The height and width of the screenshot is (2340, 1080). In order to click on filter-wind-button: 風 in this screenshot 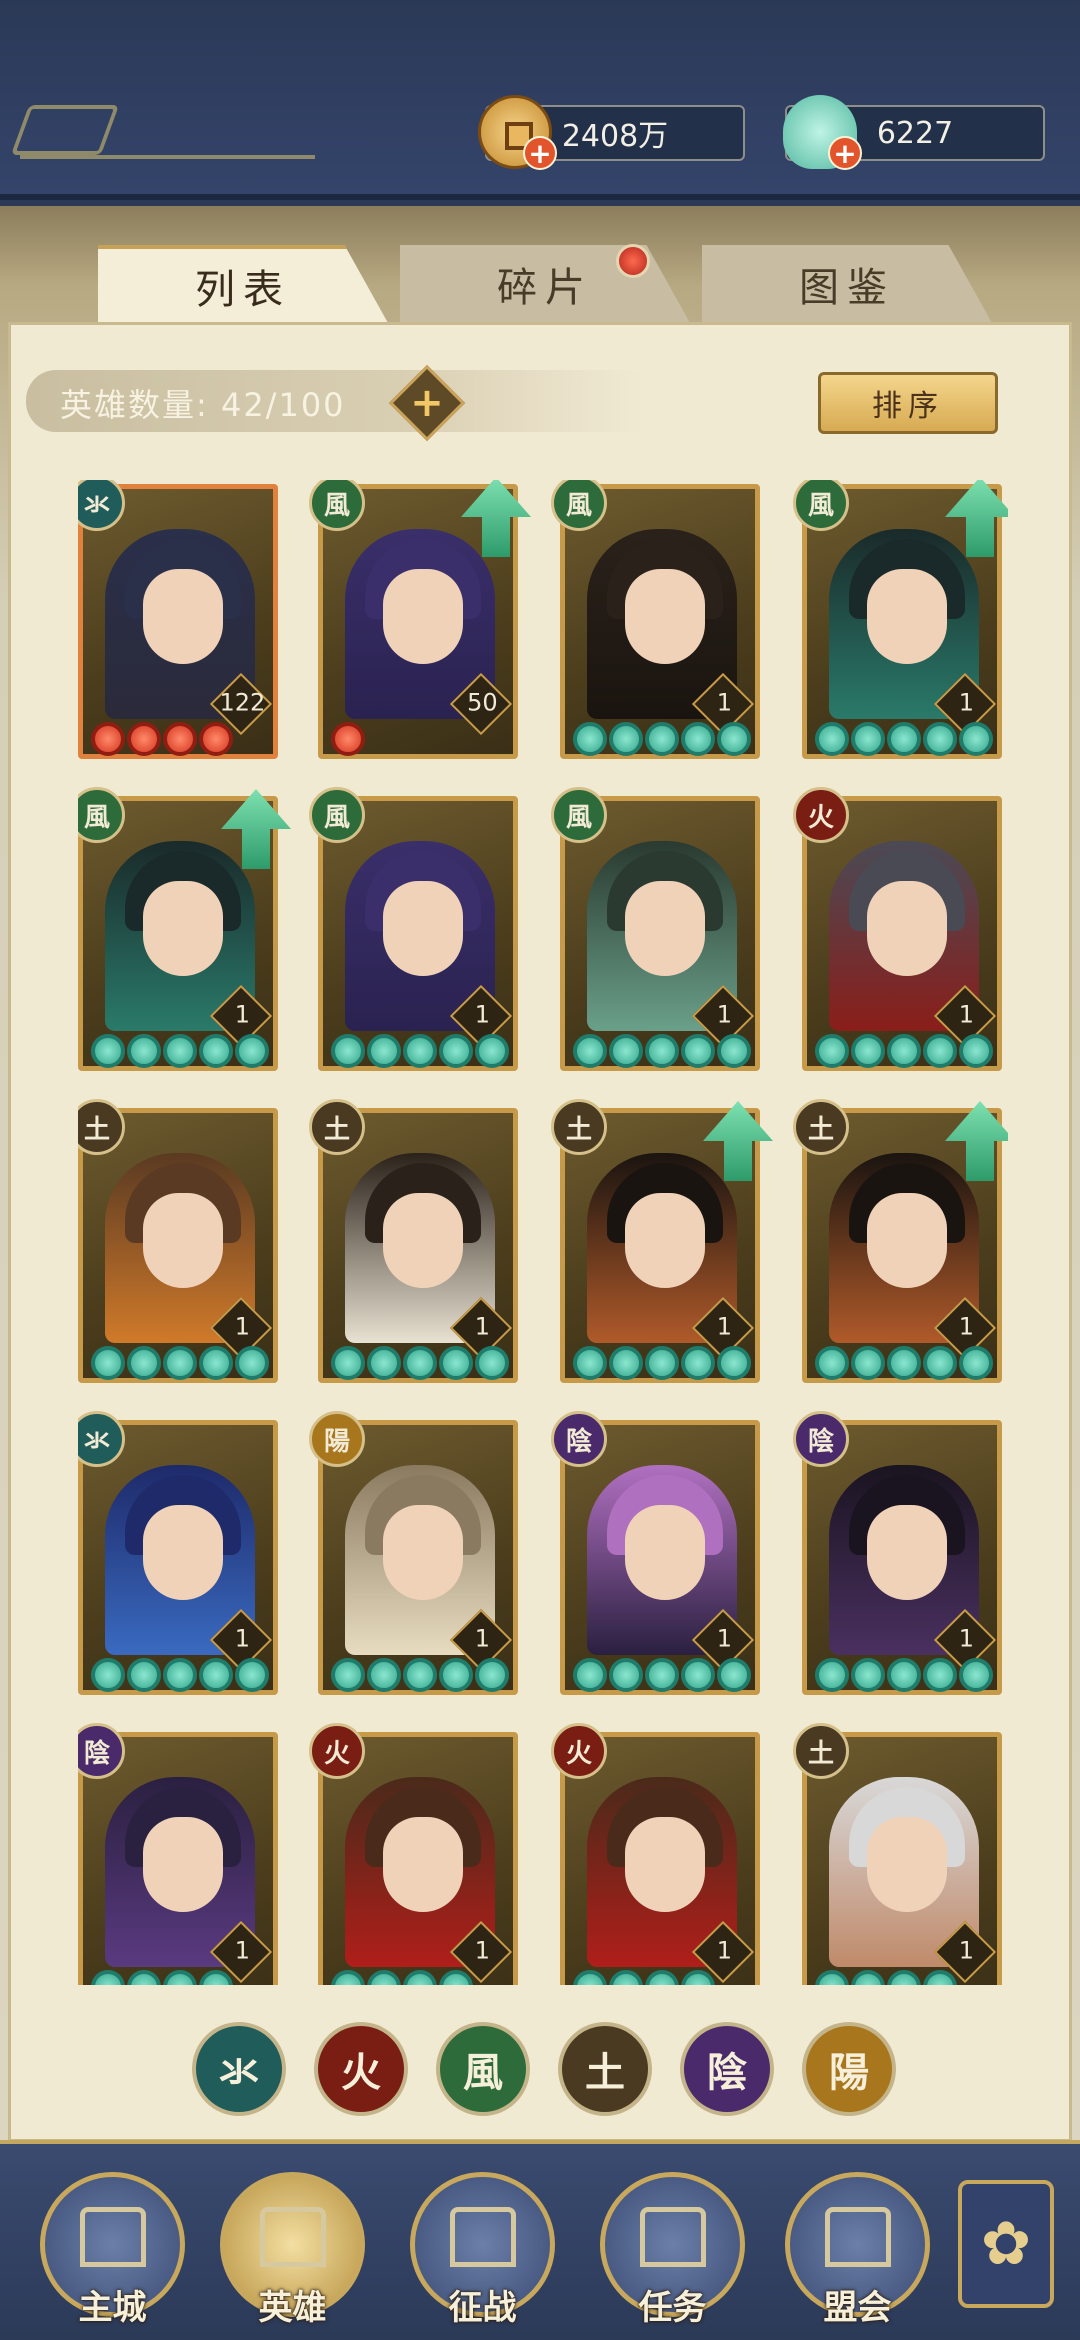, I will do `click(483, 2069)`.